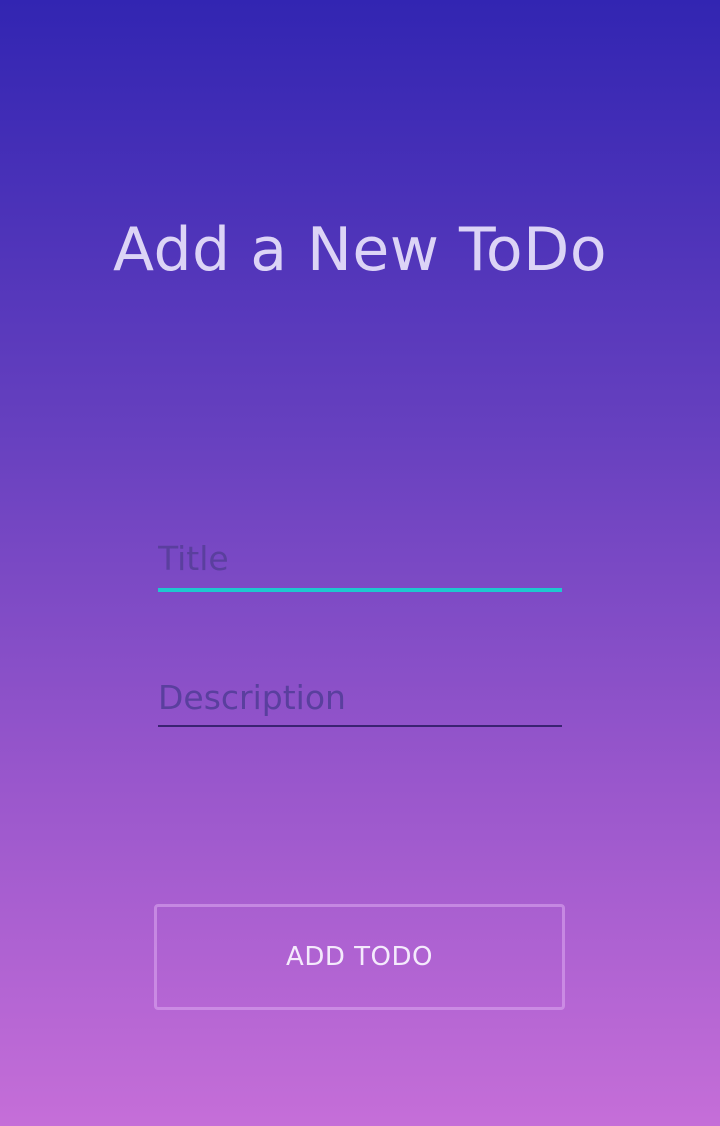 The width and height of the screenshot is (720, 1126). What do you see at coordinates (360, 250) in the screenshot?
I see `page-title: Add a New ToDo` at bounding box center [360, 250].